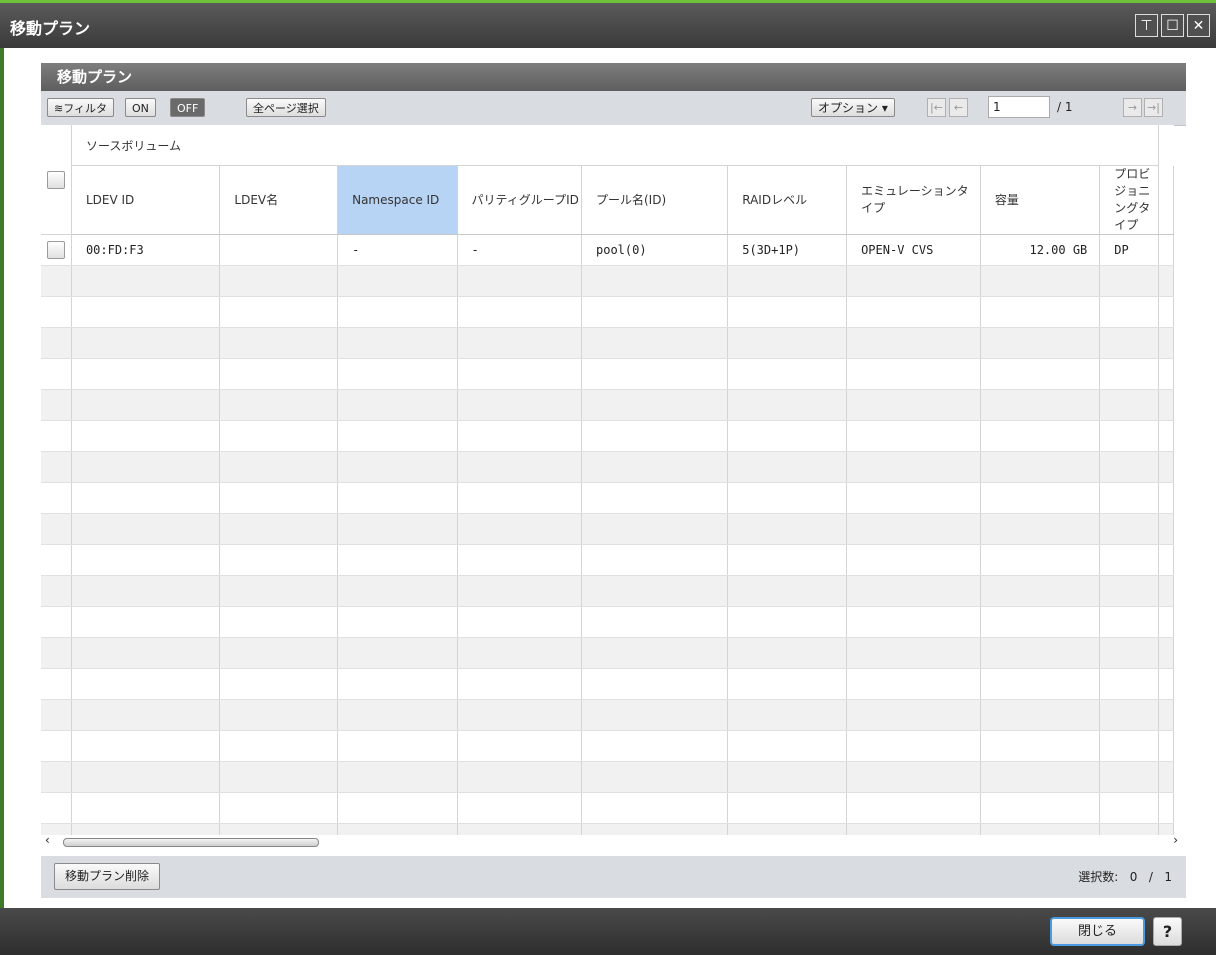 The image size is (1216, 955). I want to click on select-all-pages-button: 全ページ選択, so click(286, 107).